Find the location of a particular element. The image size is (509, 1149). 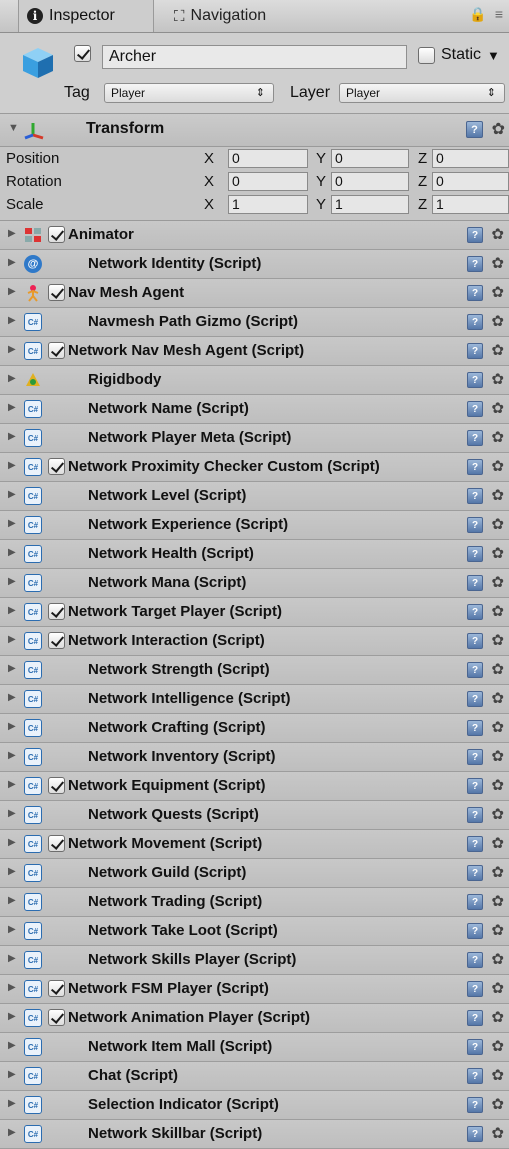

component-row: ▶ C# Network Movement (Script)? ✿ is located at coordinates (254, 844).